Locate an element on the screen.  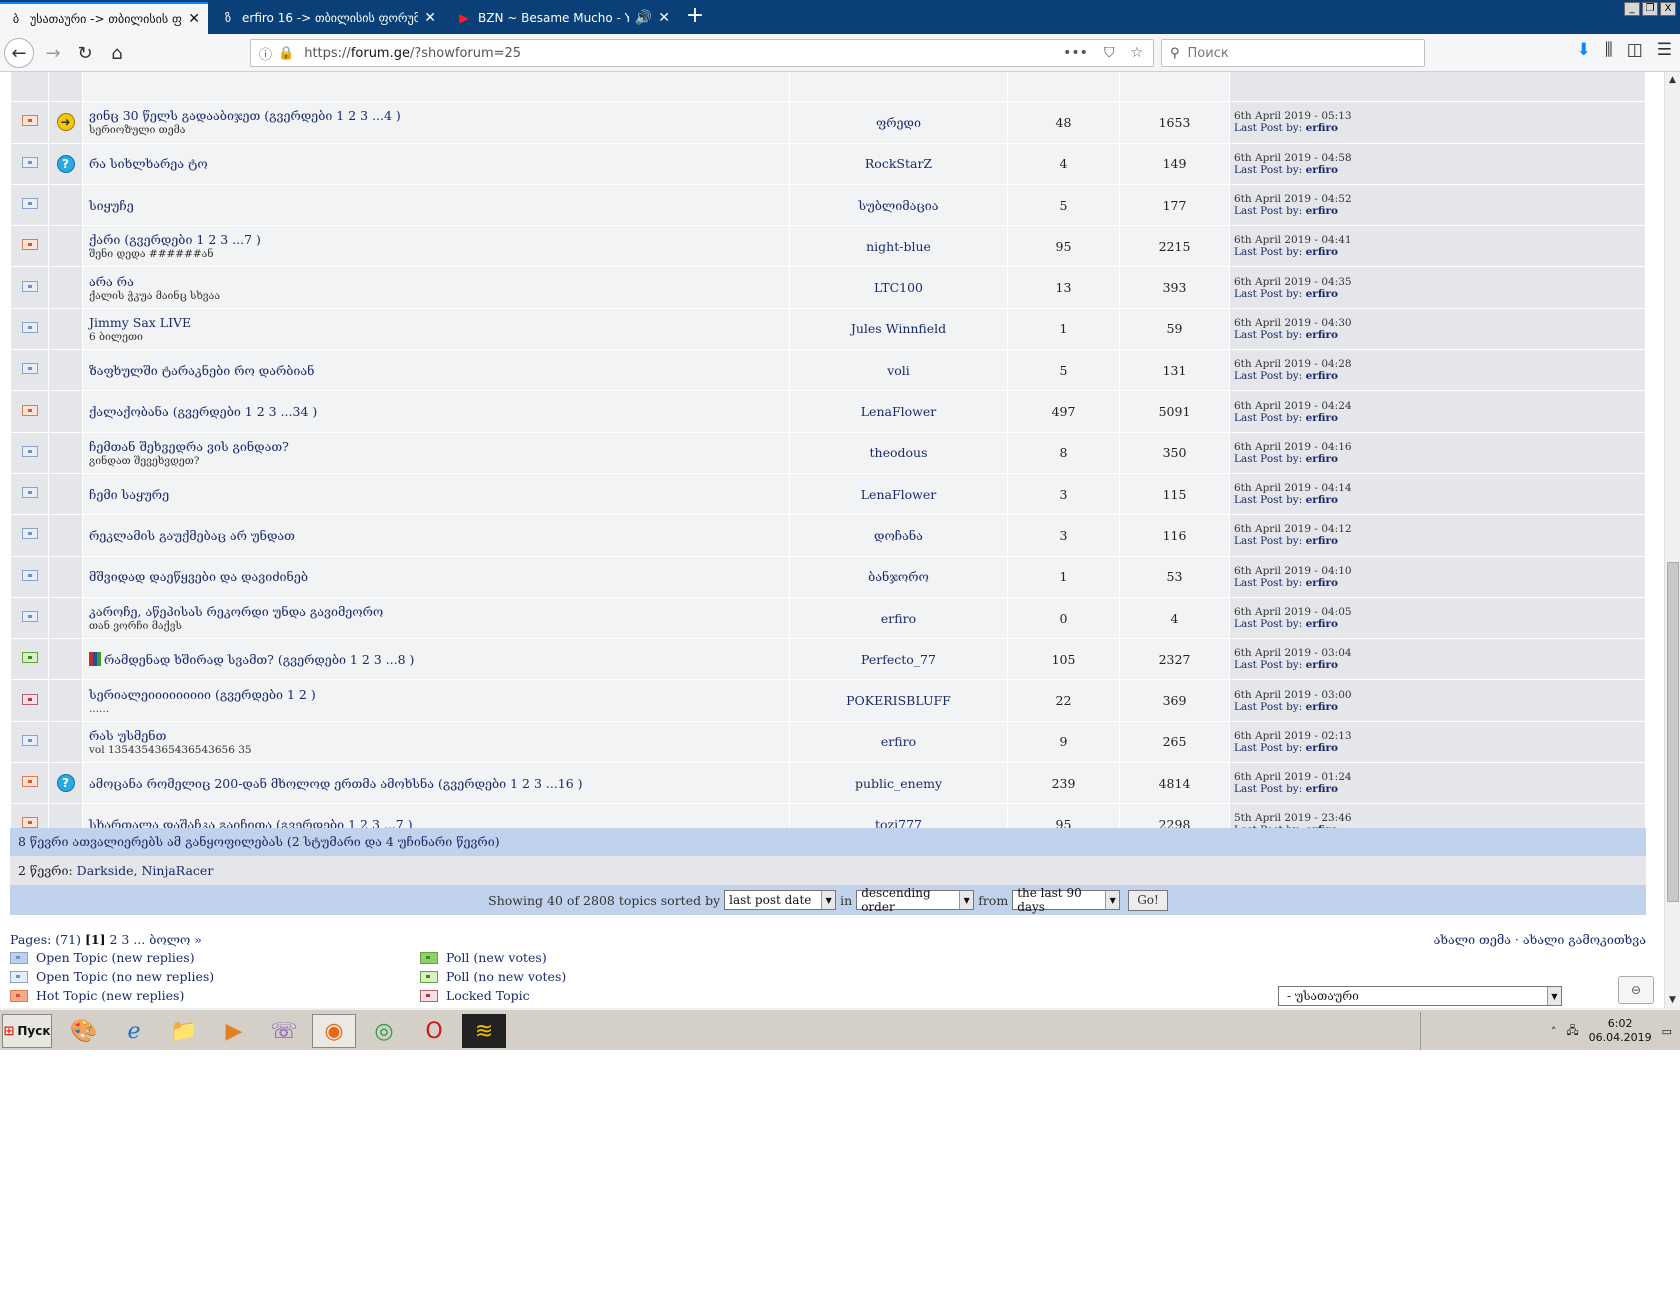
topic-replies: 22 is located at coordinates (1064, 700).